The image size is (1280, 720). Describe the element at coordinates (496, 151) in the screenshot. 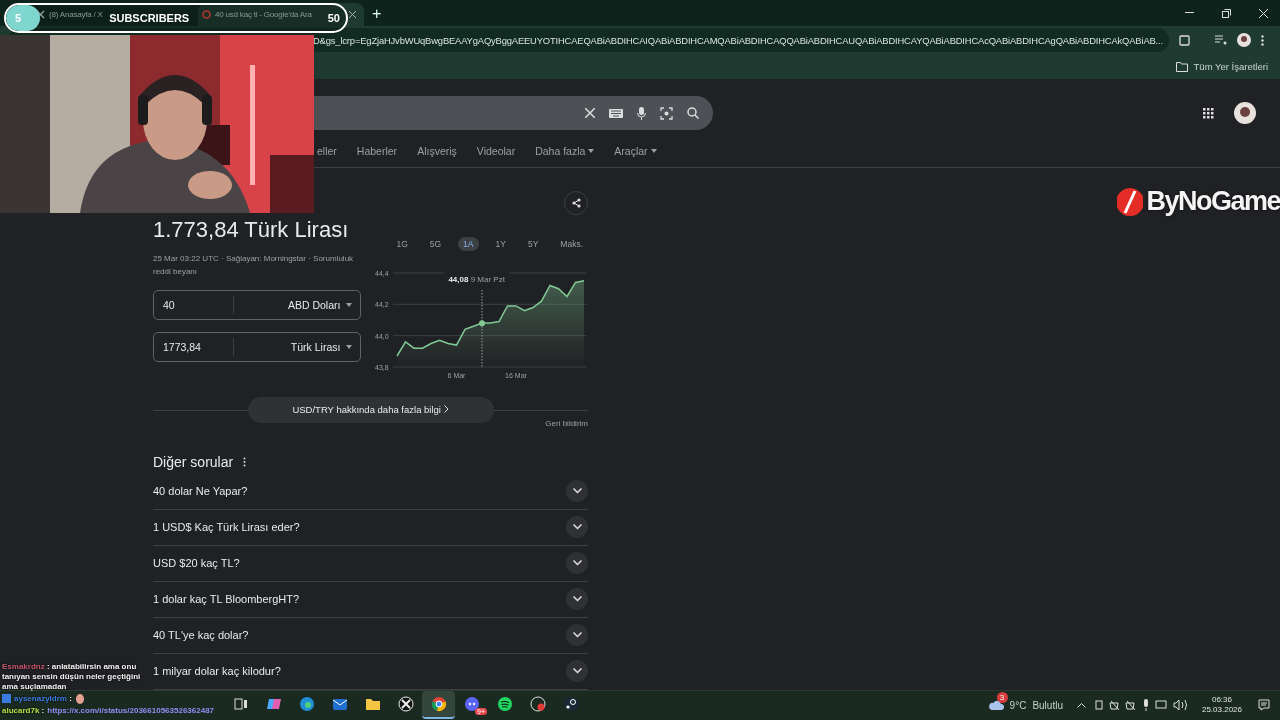

I see `search-tab: Videolar` at that location.